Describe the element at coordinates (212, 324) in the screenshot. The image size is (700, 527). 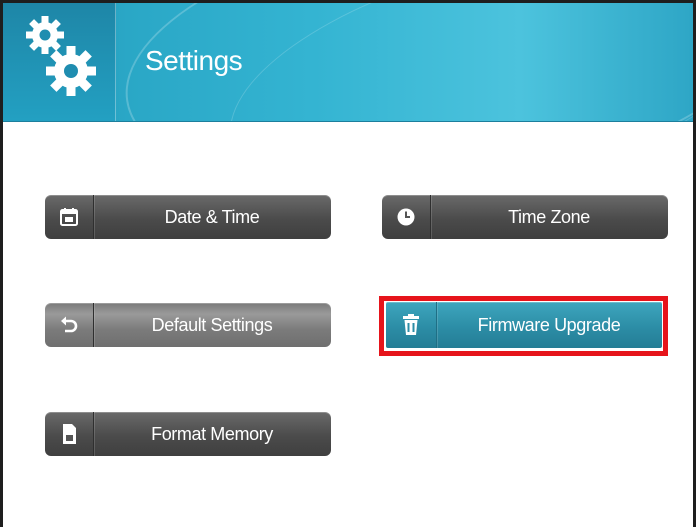
I see `default-settings-label: Default Settings` at that location.